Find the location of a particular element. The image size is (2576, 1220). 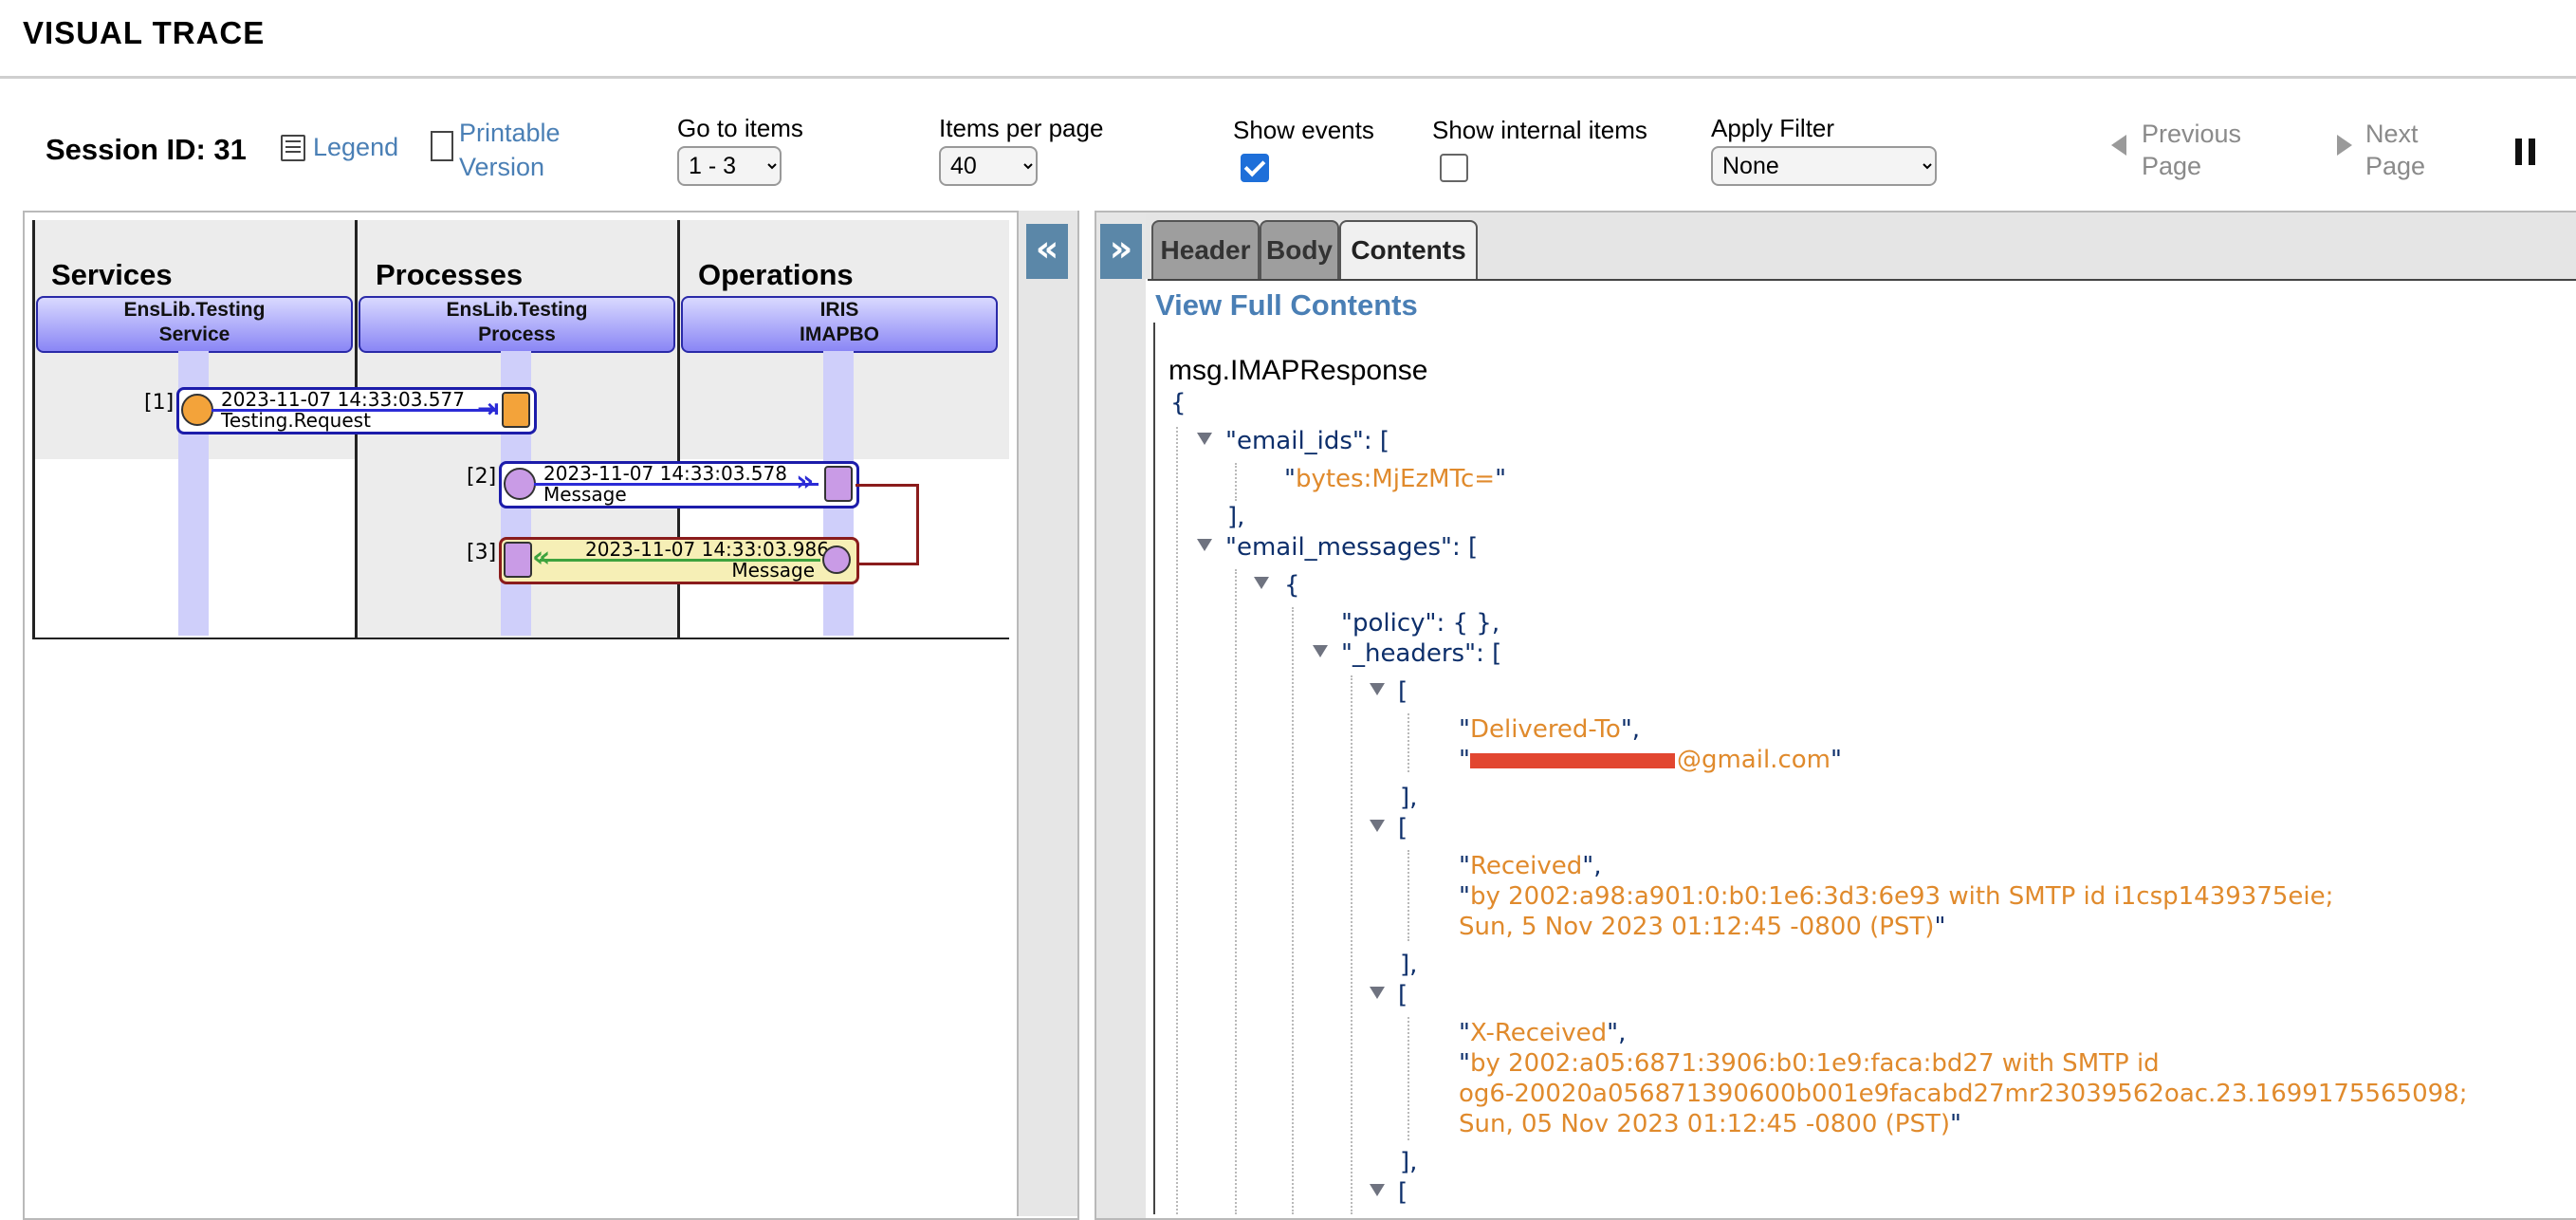

message-row: 2023-11-07 14:33:03.986 Message « is located at coordinates (679, 560).